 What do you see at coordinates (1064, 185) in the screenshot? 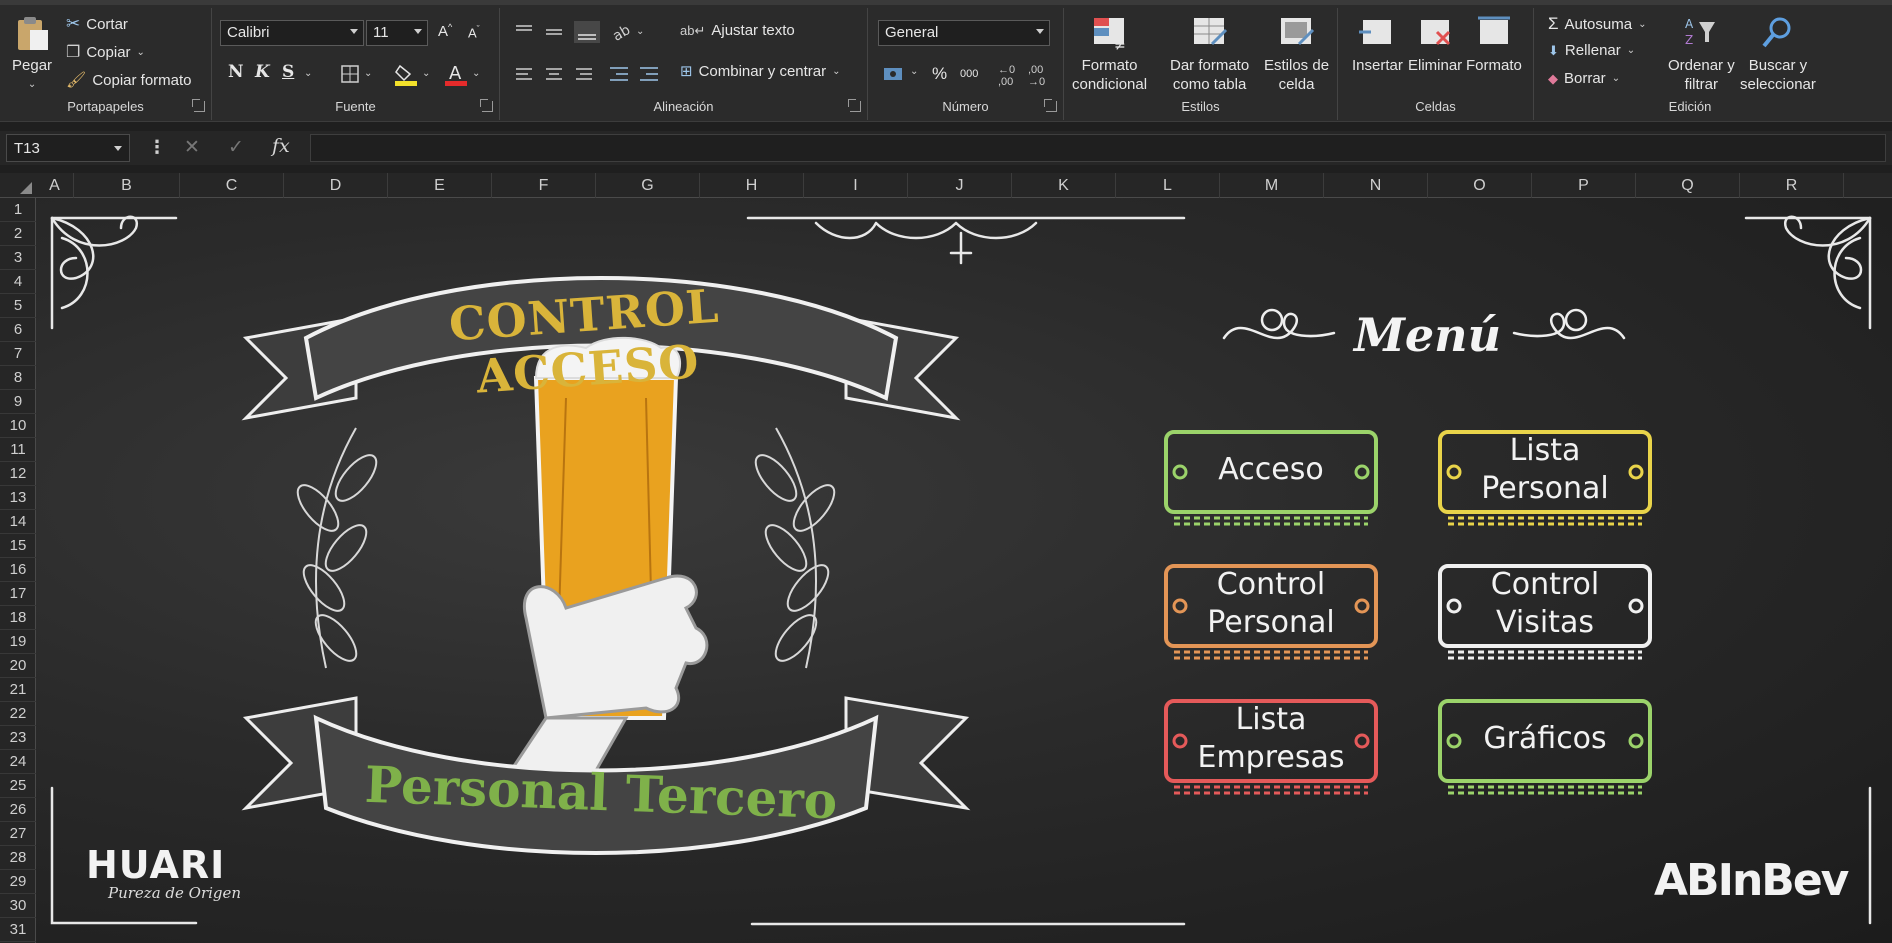
I see `column-header: K` at bounding box center [1064, 185].